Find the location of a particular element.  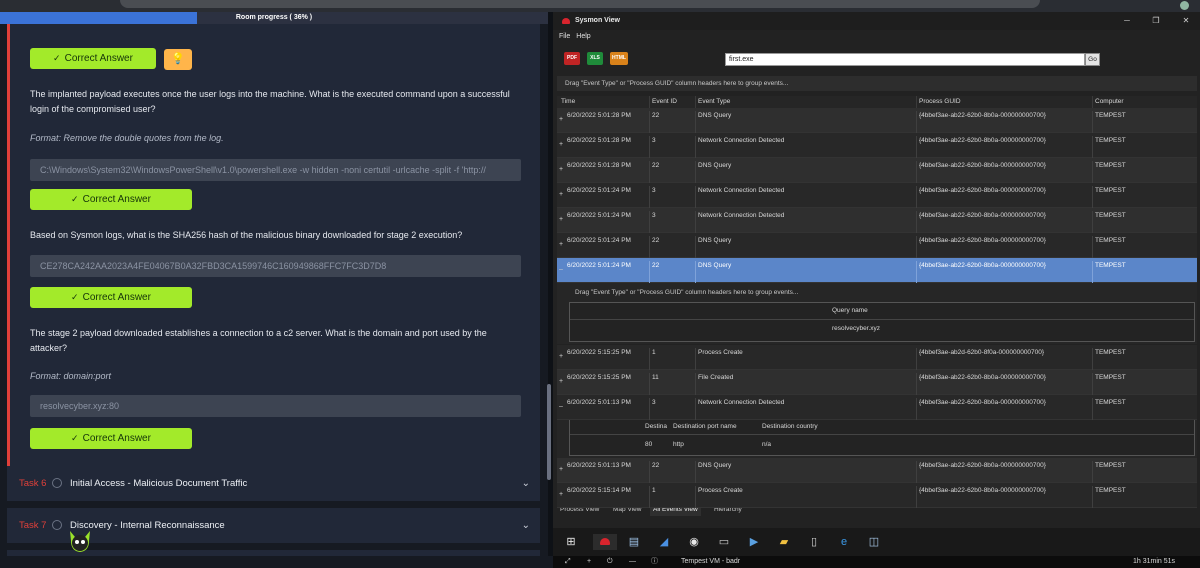

menu-file: File is located at coordinates (564, 36).